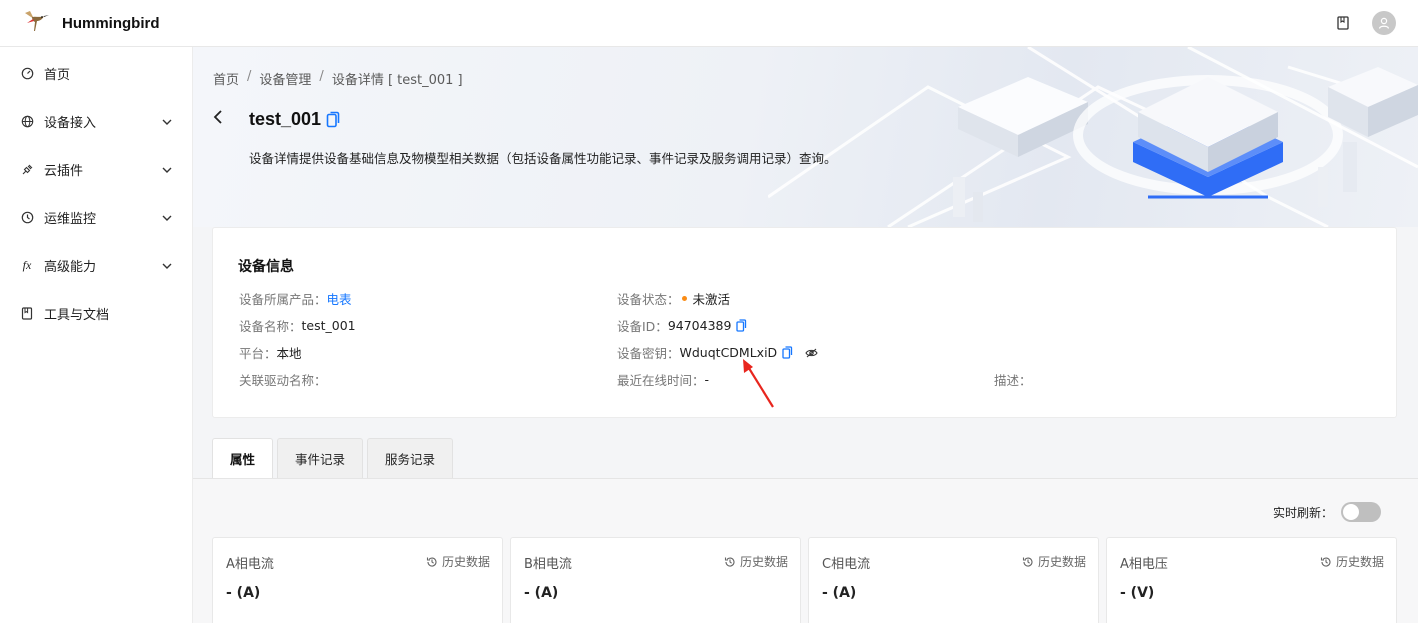  I want to click on property-name: A相电压, so click(1144, 564).